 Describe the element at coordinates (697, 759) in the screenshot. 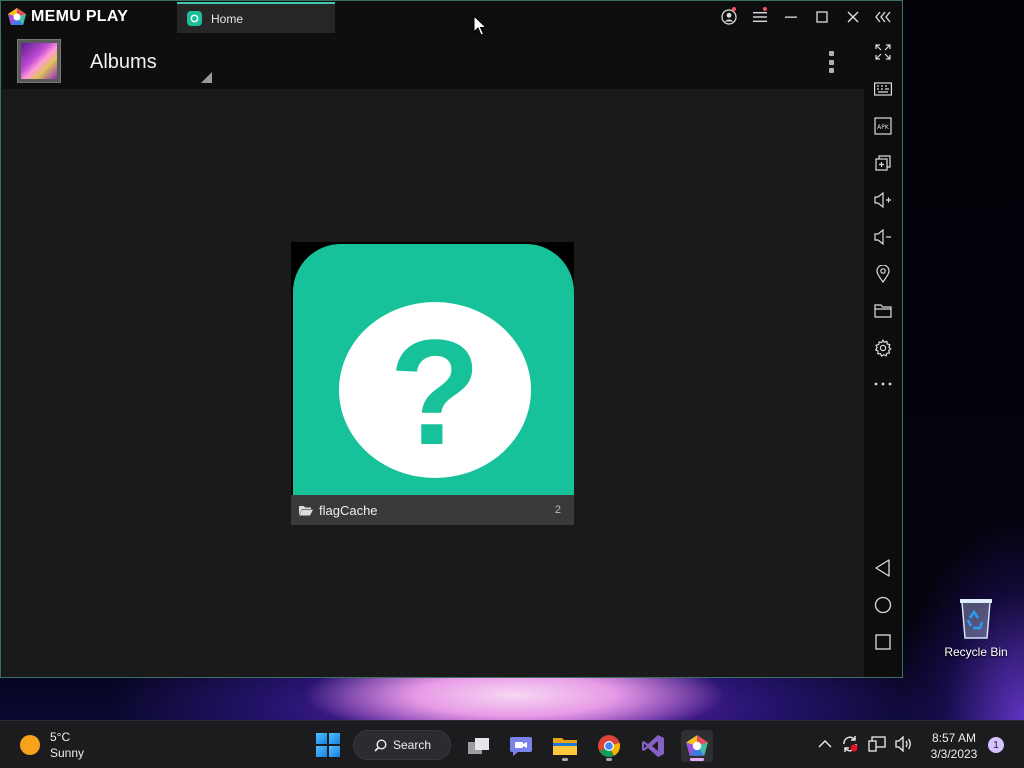

I see `active-indicator` at that location.